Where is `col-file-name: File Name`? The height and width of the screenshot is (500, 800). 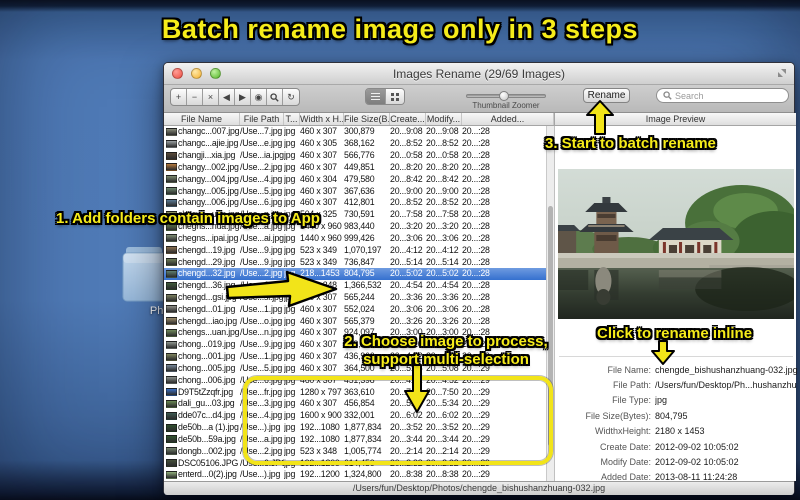
col-file-name: File Name is located at coordinates (202, 119).